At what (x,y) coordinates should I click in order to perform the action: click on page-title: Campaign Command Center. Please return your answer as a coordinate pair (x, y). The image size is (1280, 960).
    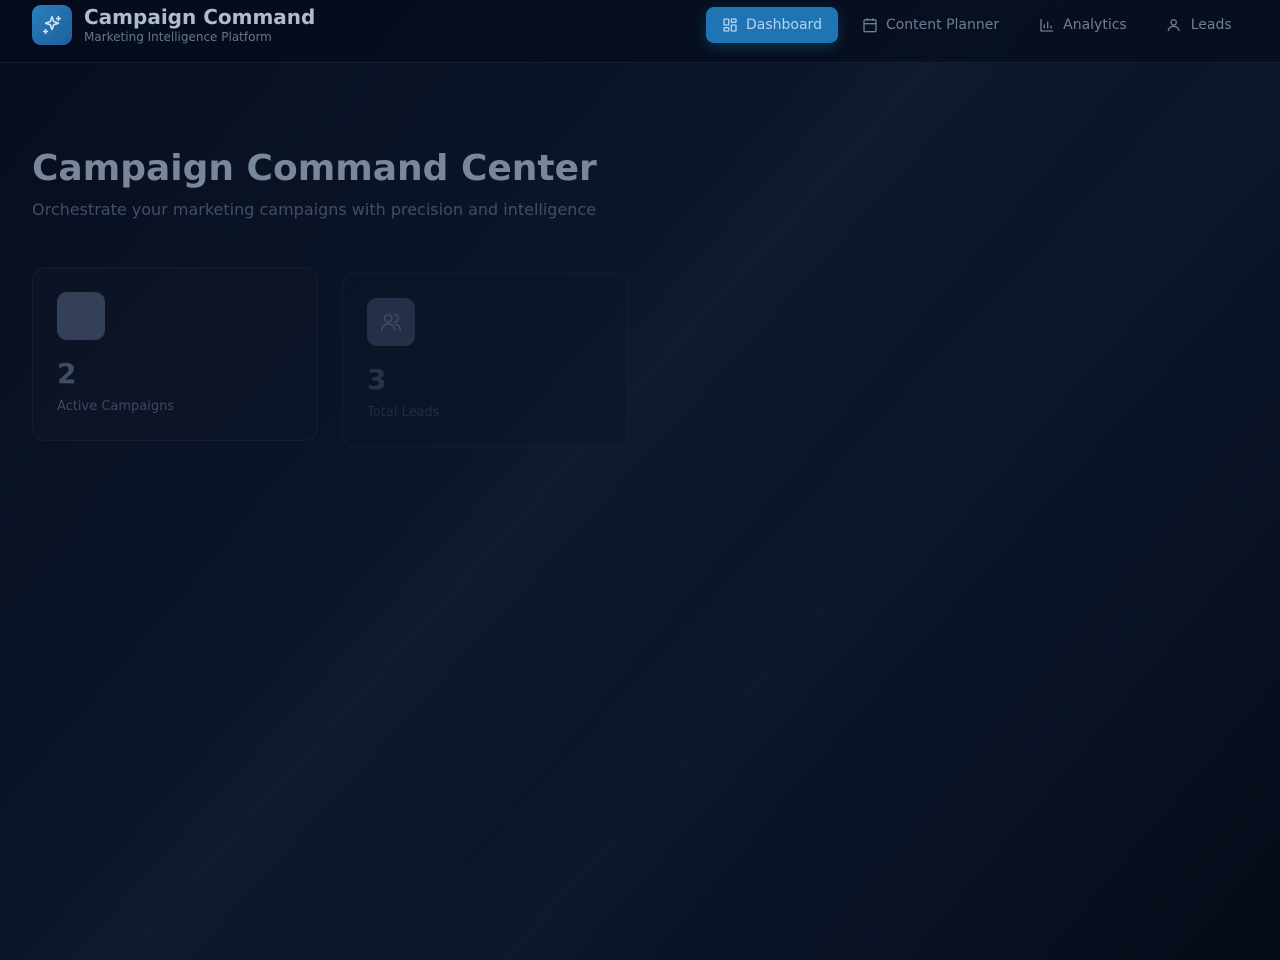
    Looking at the image, I should click on (314, 168).